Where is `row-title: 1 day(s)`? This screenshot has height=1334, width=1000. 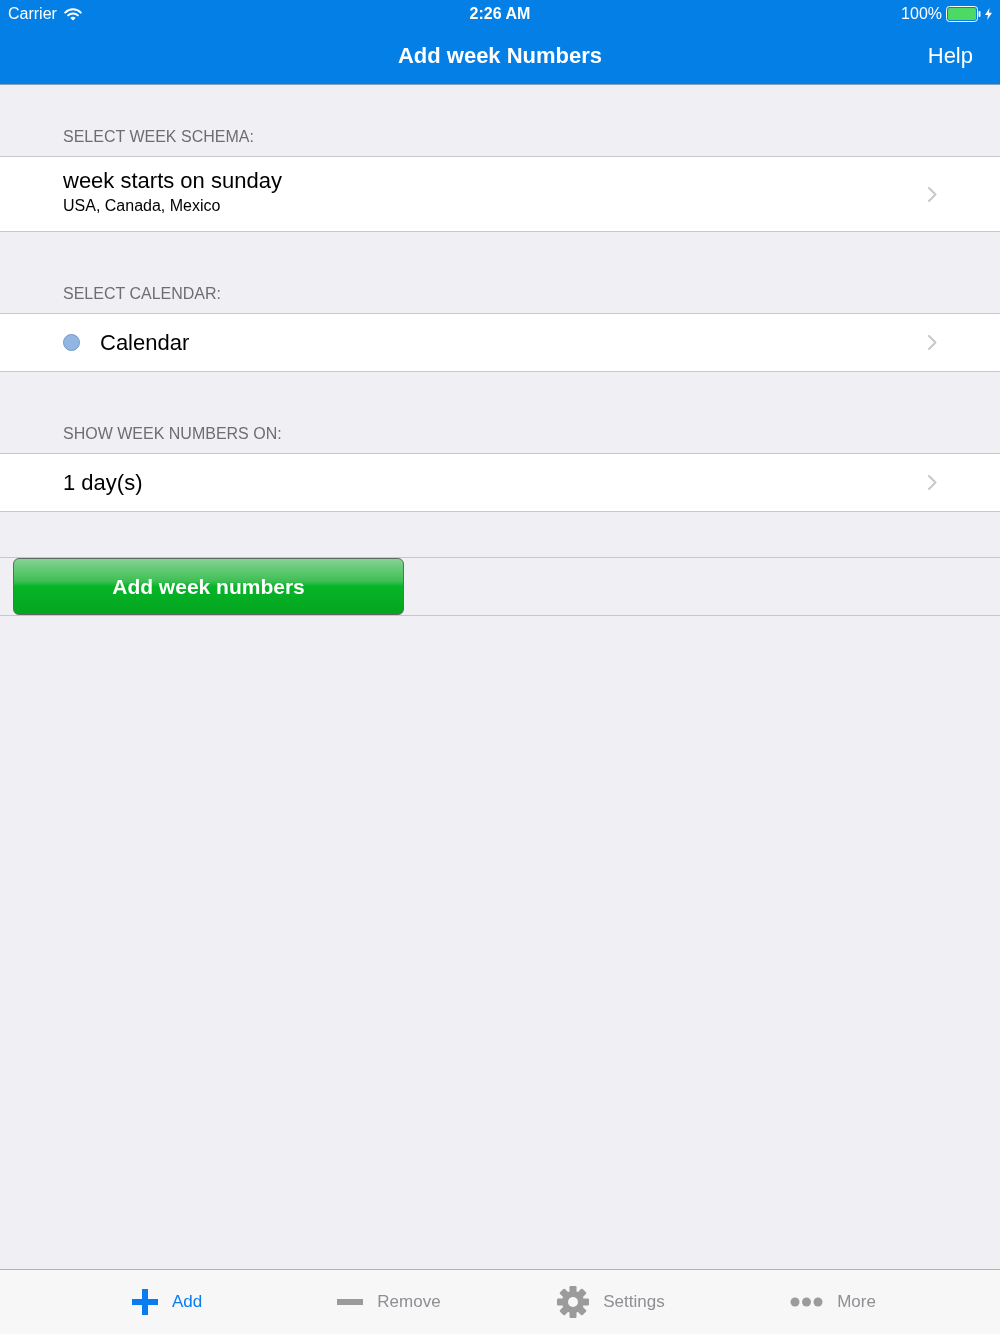 row-title: 1 day(s) is located at coordinates (103, 482).